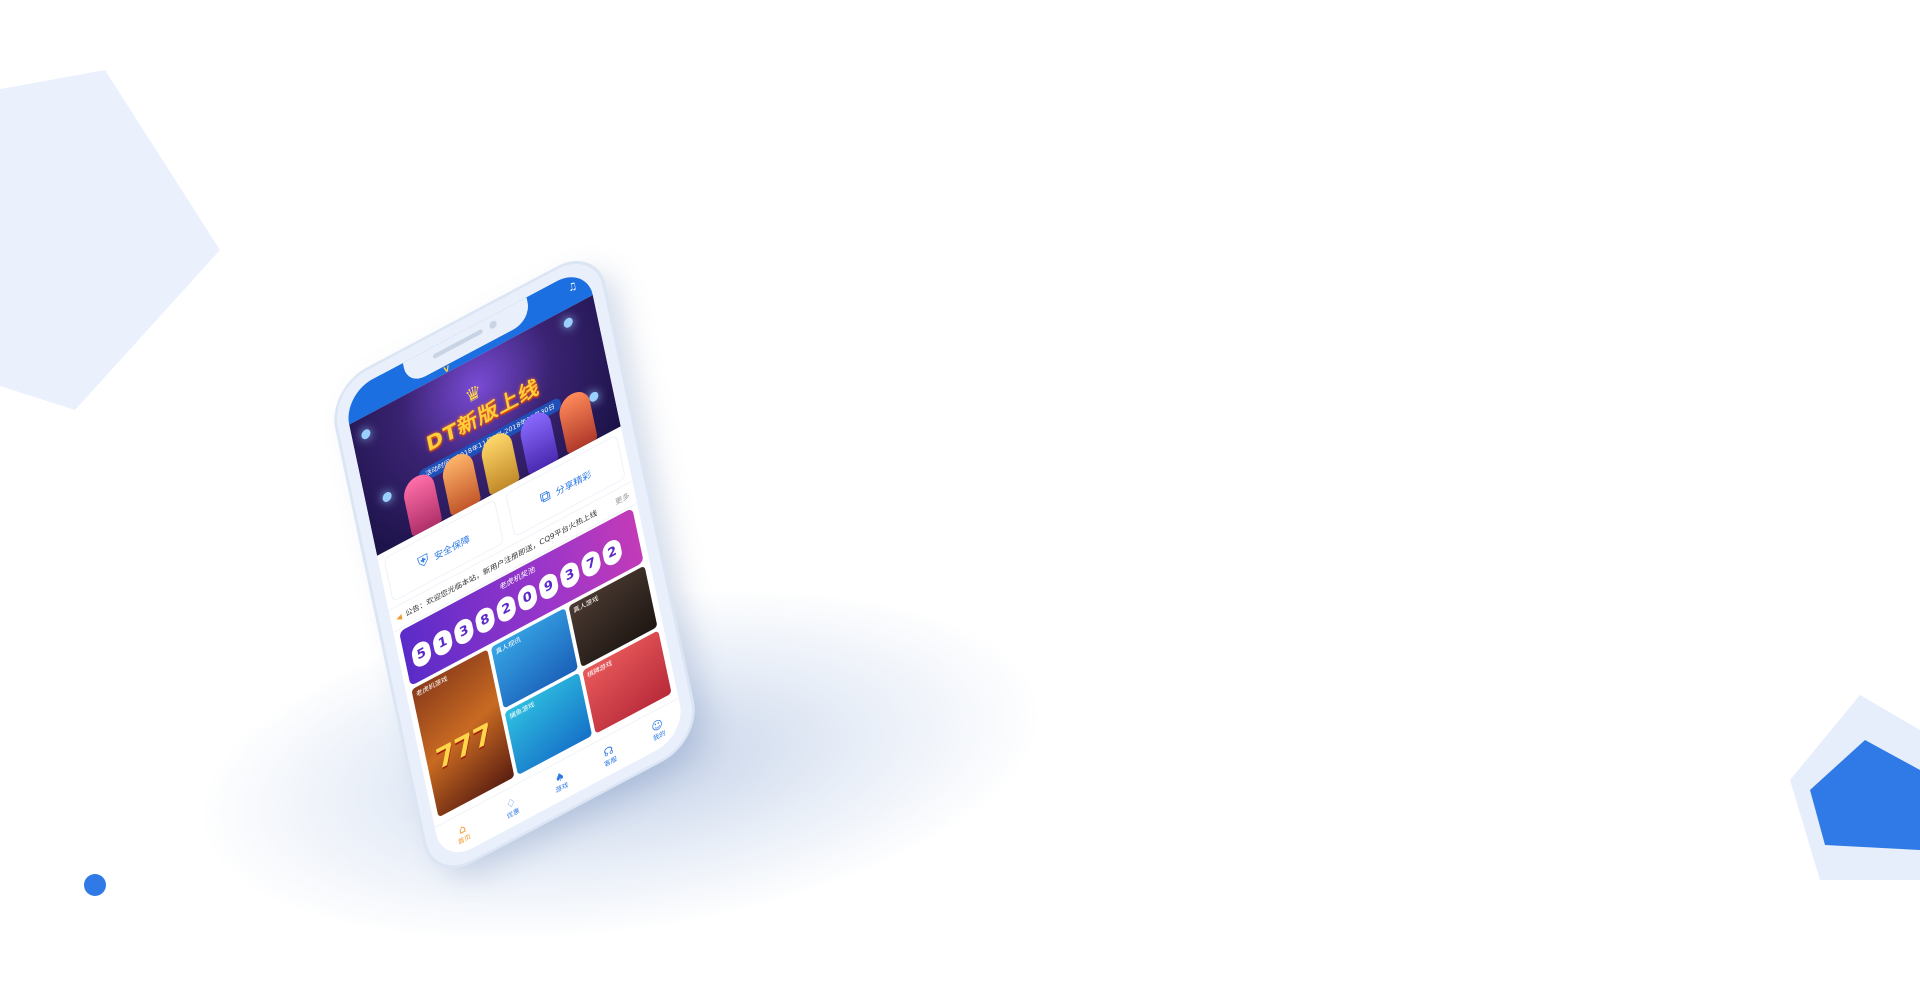  Describe the element at coordinates (591, 563) in the screenshot. I see `jackpot-digit: 7` at that location.